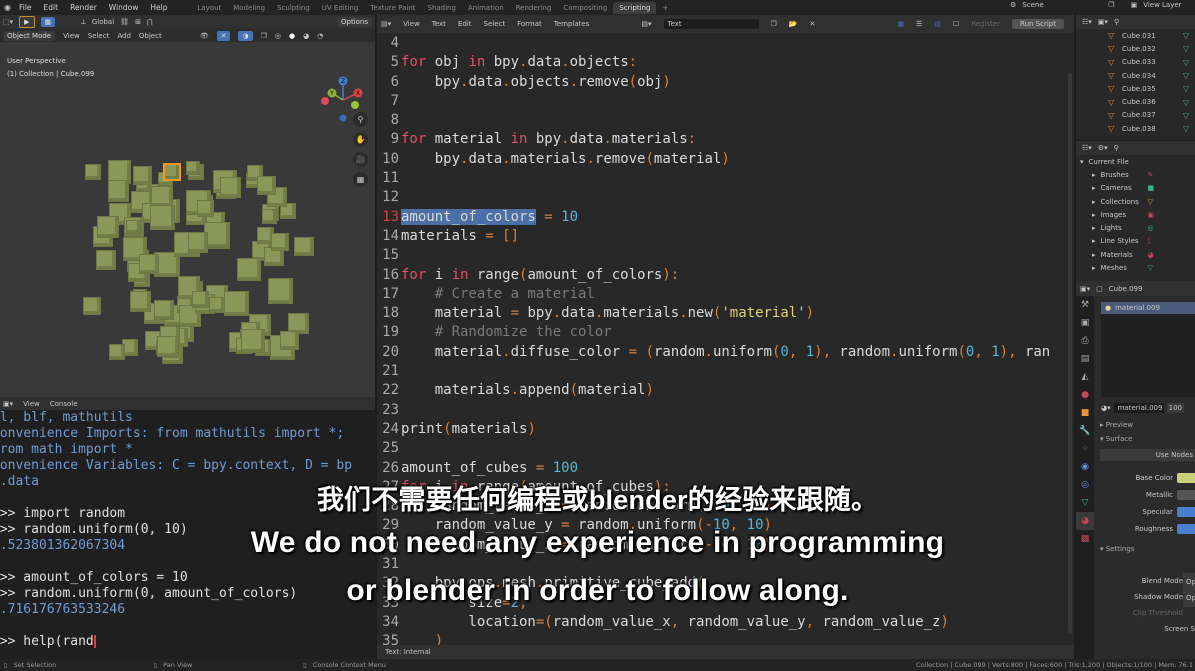  What do you see at coordinates (725, 82) in the screenshot?
I see `code-line: 6 bpy.data.objects.remove(obj)` at bounding box center [725, 82].